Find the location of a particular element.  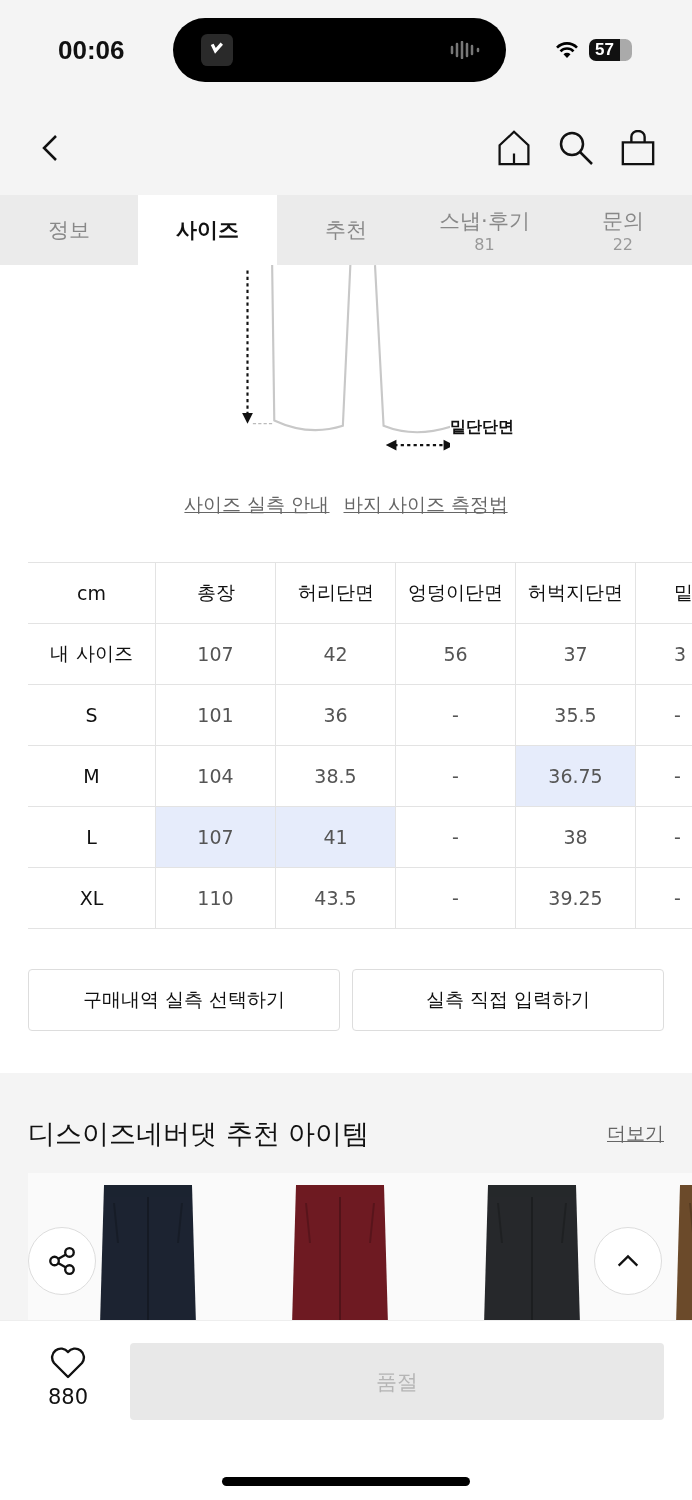

table-cell: 42 is located at coordinates (335, 654).